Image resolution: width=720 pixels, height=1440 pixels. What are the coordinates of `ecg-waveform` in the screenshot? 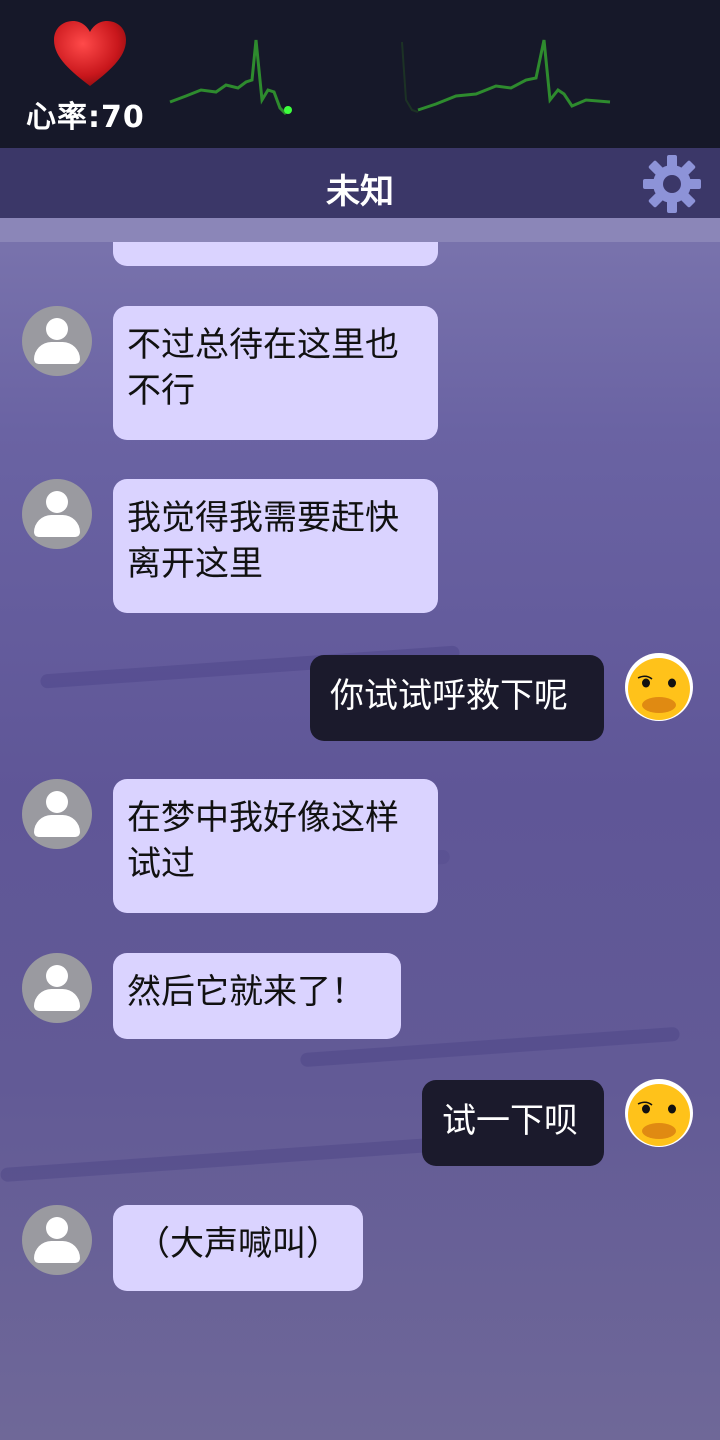 It's located at (390, 77).